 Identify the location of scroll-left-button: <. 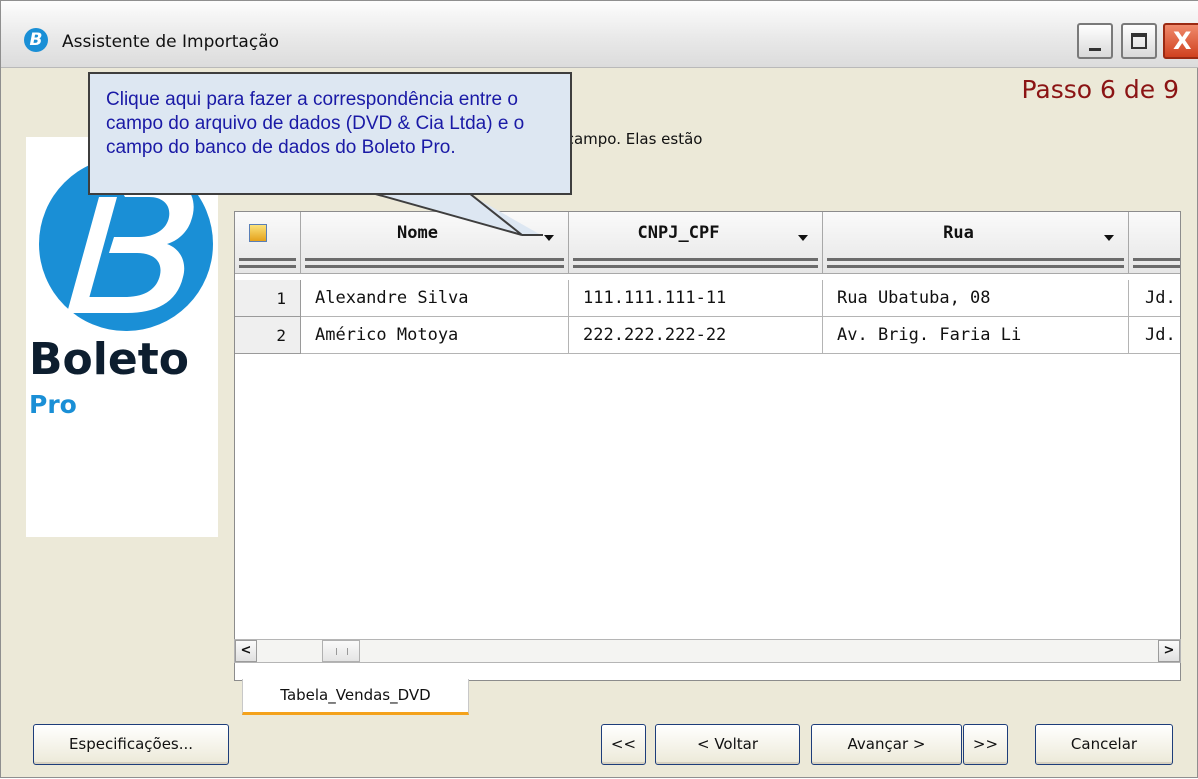
(246, 651).